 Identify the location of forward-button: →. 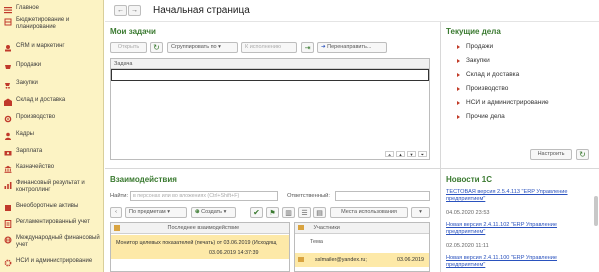
(134, 10).